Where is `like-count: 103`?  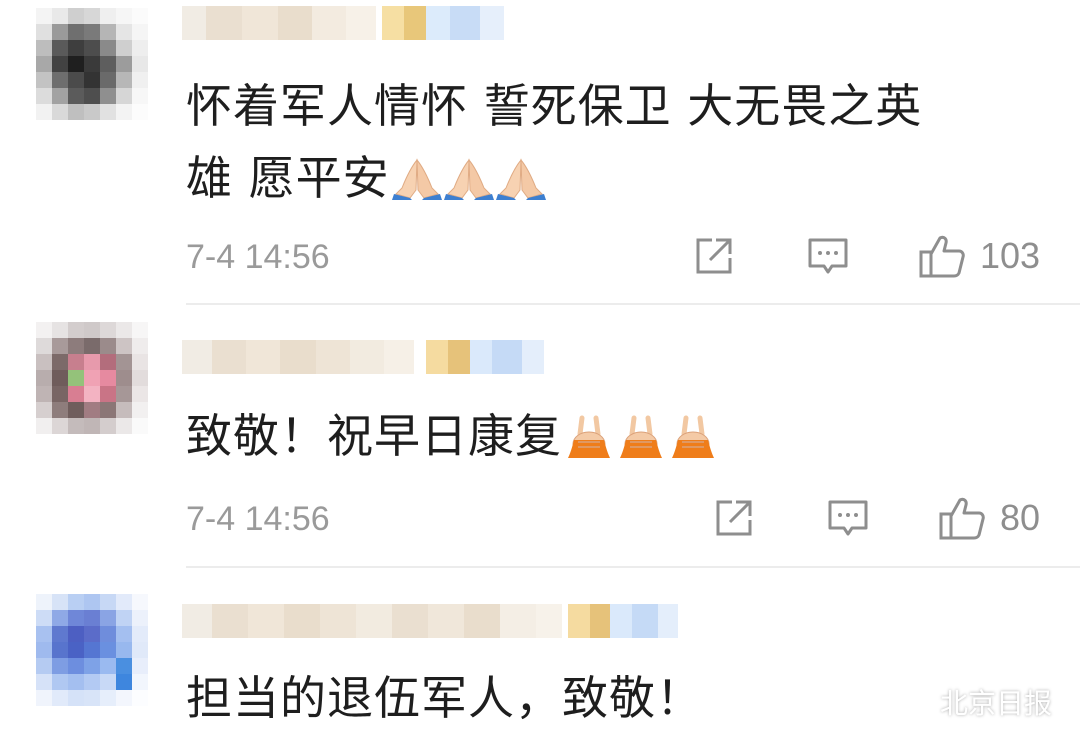
like-count: 103 is located at coordinates (1010, 255).